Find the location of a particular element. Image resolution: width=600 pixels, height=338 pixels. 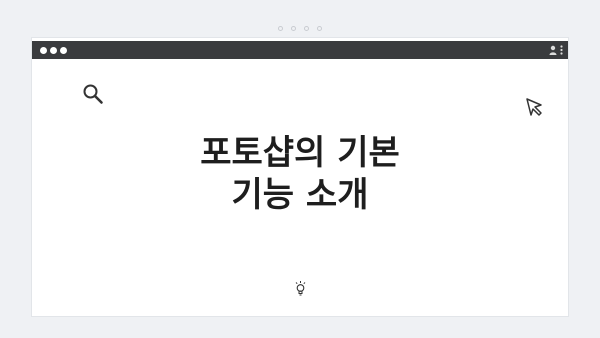

search-icon is located at coordinates (93, 94).